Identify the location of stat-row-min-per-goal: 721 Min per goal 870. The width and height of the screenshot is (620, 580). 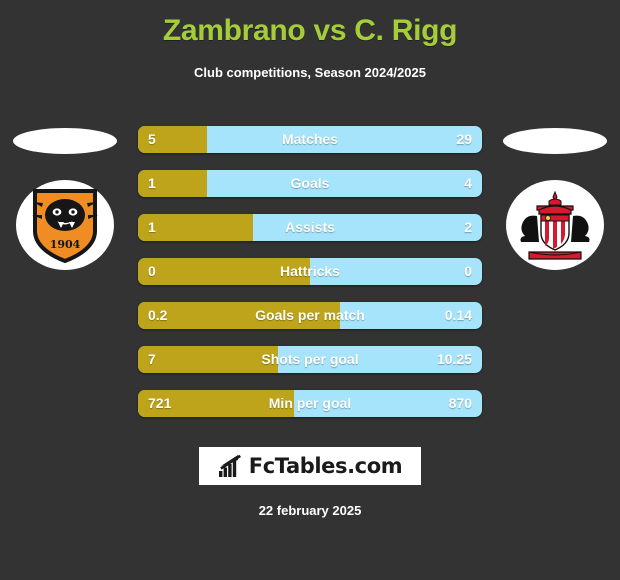
(310, 403).